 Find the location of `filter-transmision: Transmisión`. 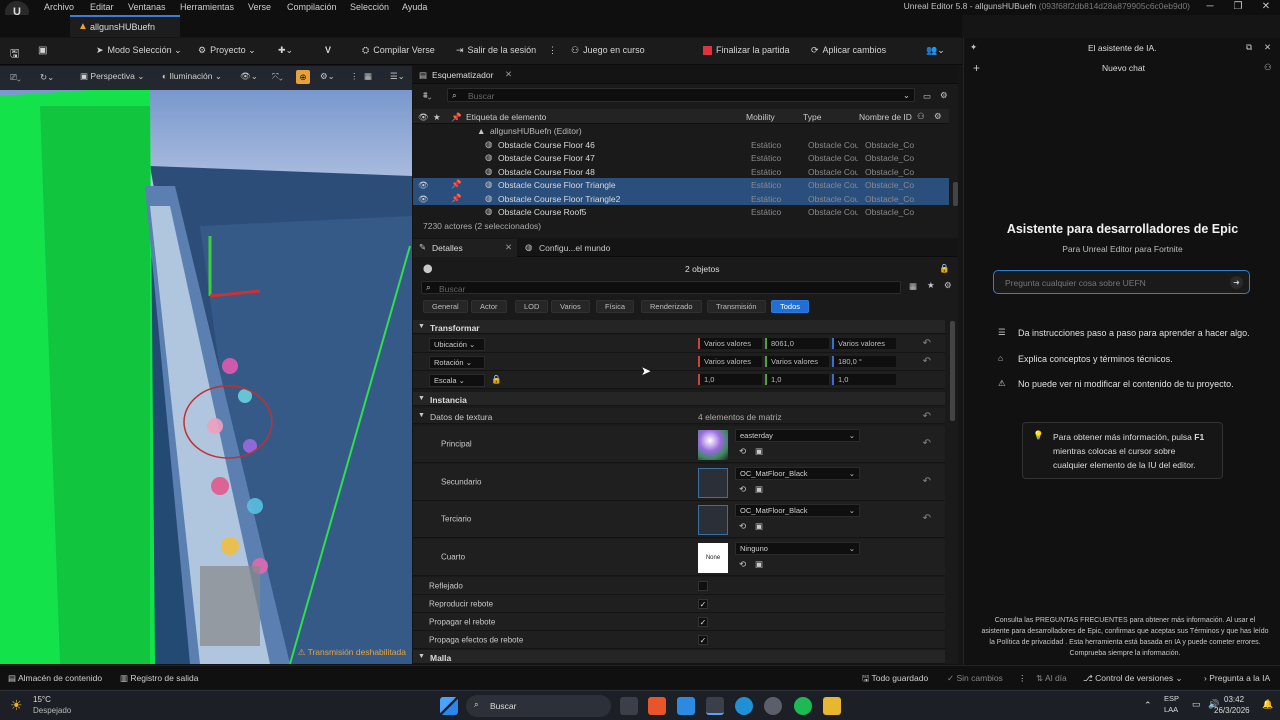

filter-transmision: Transmisión is located at coordinates (736, 306).